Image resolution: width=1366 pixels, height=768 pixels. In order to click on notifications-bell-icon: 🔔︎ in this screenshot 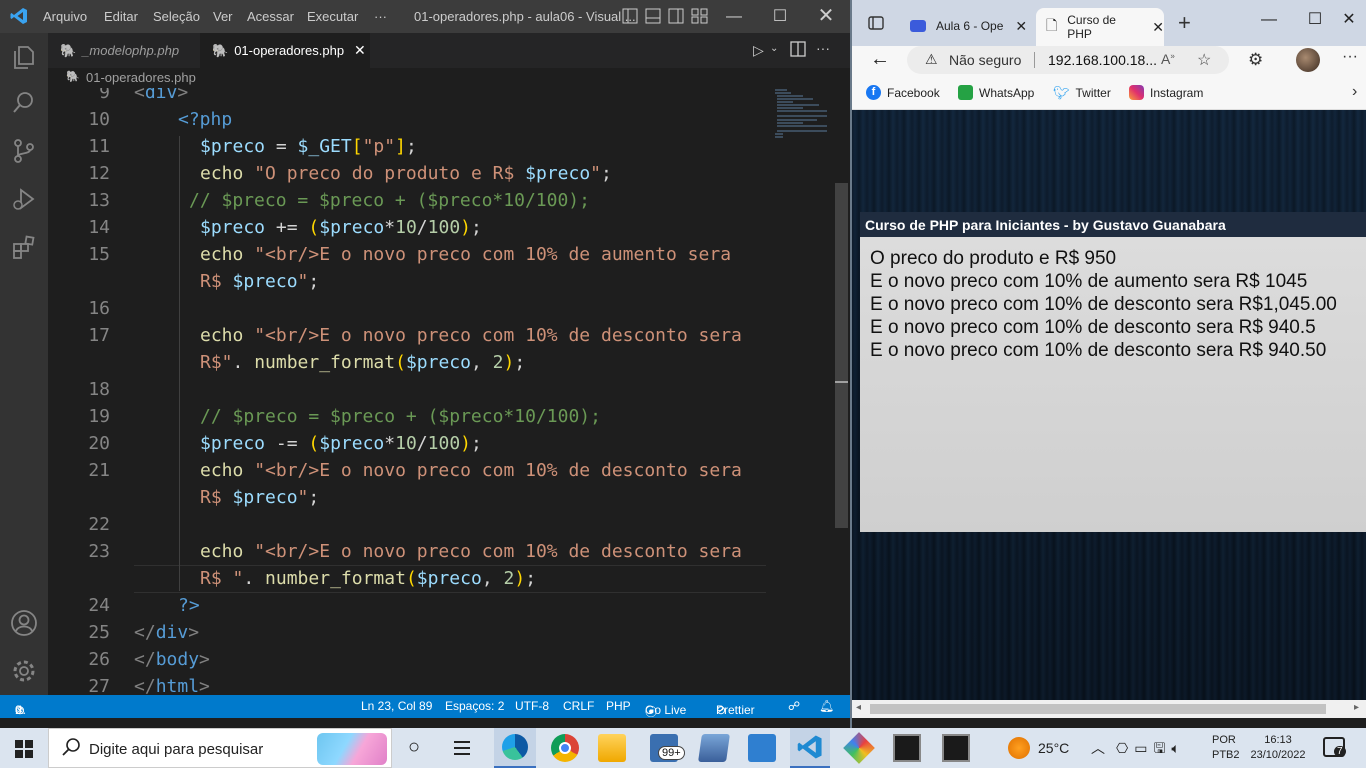, I will do `click(826, 706)`.